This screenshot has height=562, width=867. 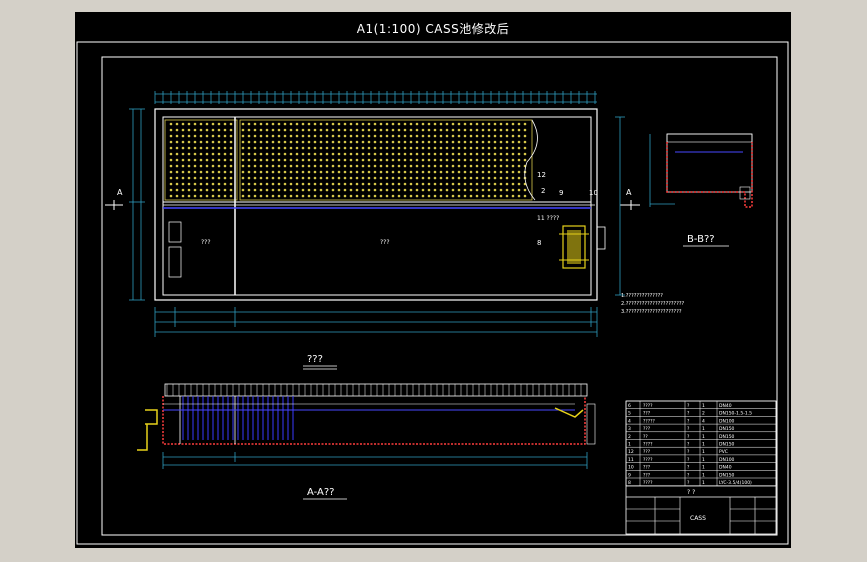 I want to click on tag-2: 2, so click(x=543, y=191).